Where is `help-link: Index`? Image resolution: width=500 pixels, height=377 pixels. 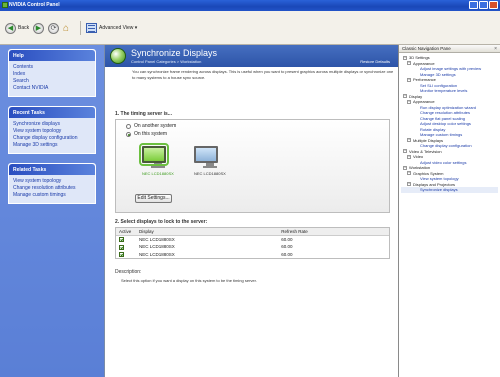
help-link: Index is located at coordinates (52, 74).